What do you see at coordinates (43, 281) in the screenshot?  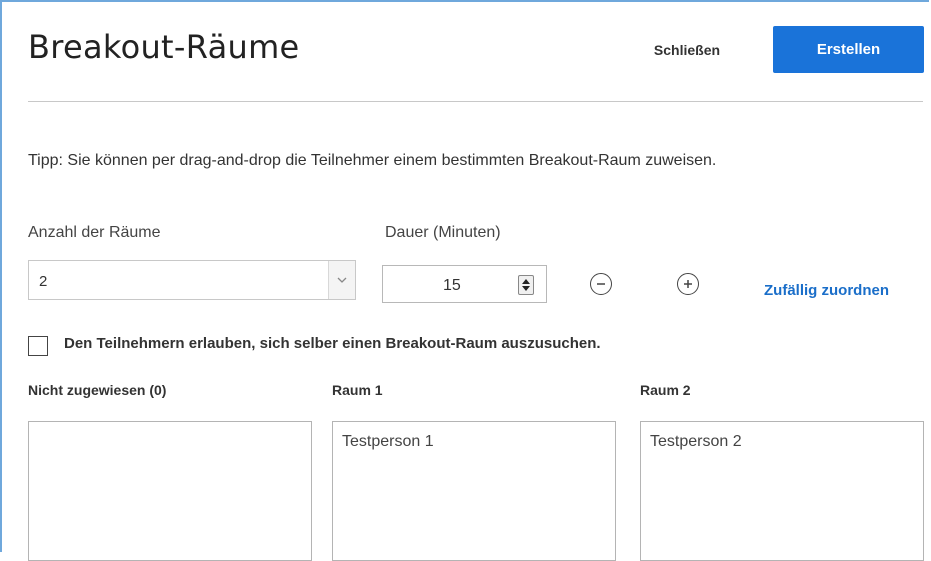 I see `rooms-count-value: 2` at bounding box center [43, 281].